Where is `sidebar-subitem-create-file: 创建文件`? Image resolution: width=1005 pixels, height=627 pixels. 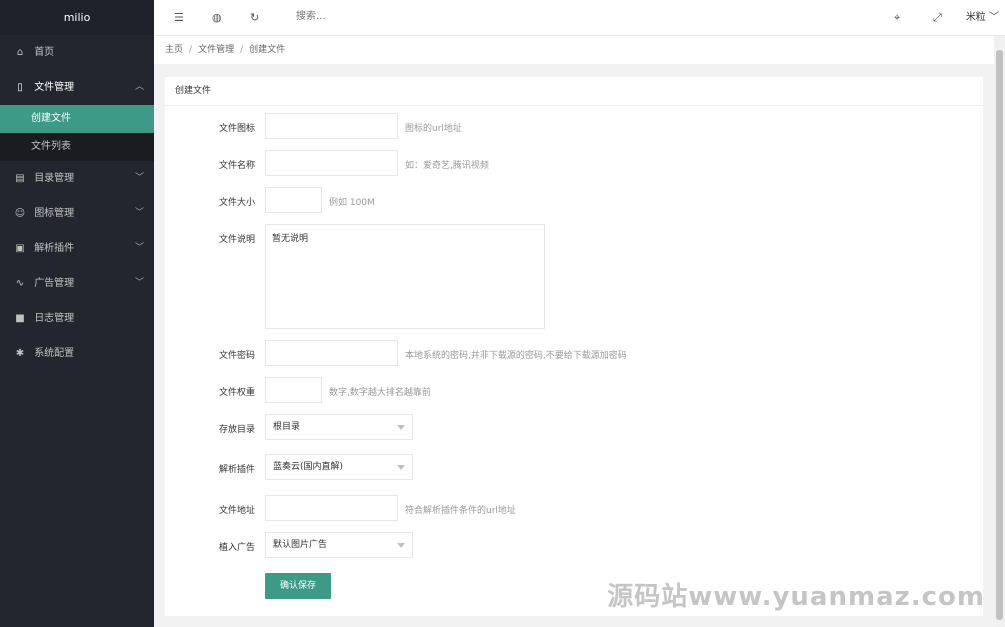 sidebar-subitem-create-file: 创建文件 is located at coordinates (77, 119).